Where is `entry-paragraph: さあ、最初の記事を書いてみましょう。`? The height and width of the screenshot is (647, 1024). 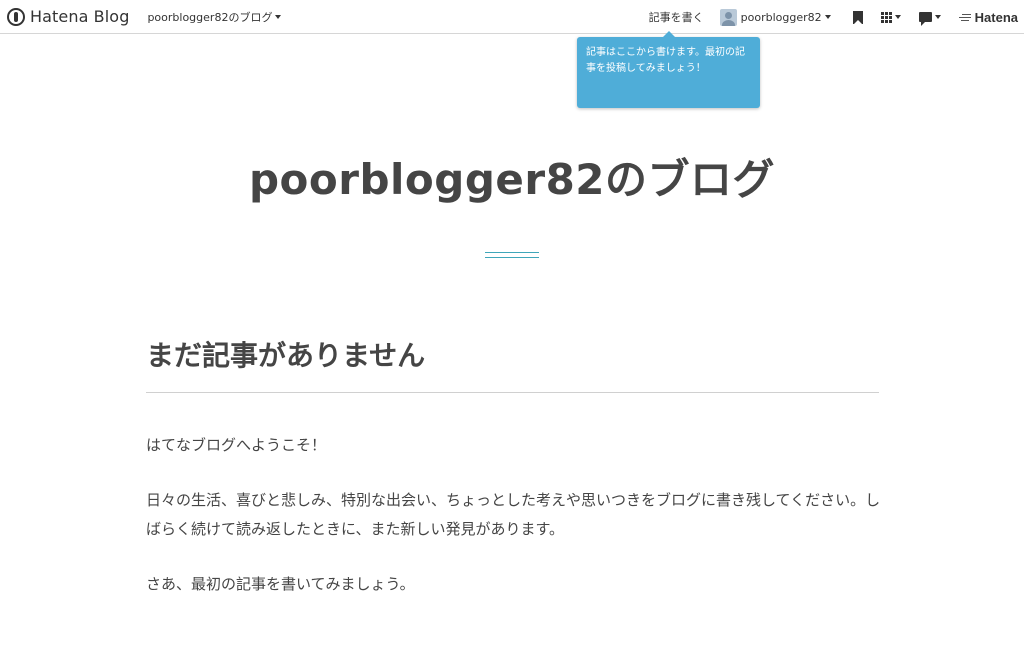 entry-paragraph: さあ、最初の記事を書いてみましょう。 is located at coordinates (280, 584).